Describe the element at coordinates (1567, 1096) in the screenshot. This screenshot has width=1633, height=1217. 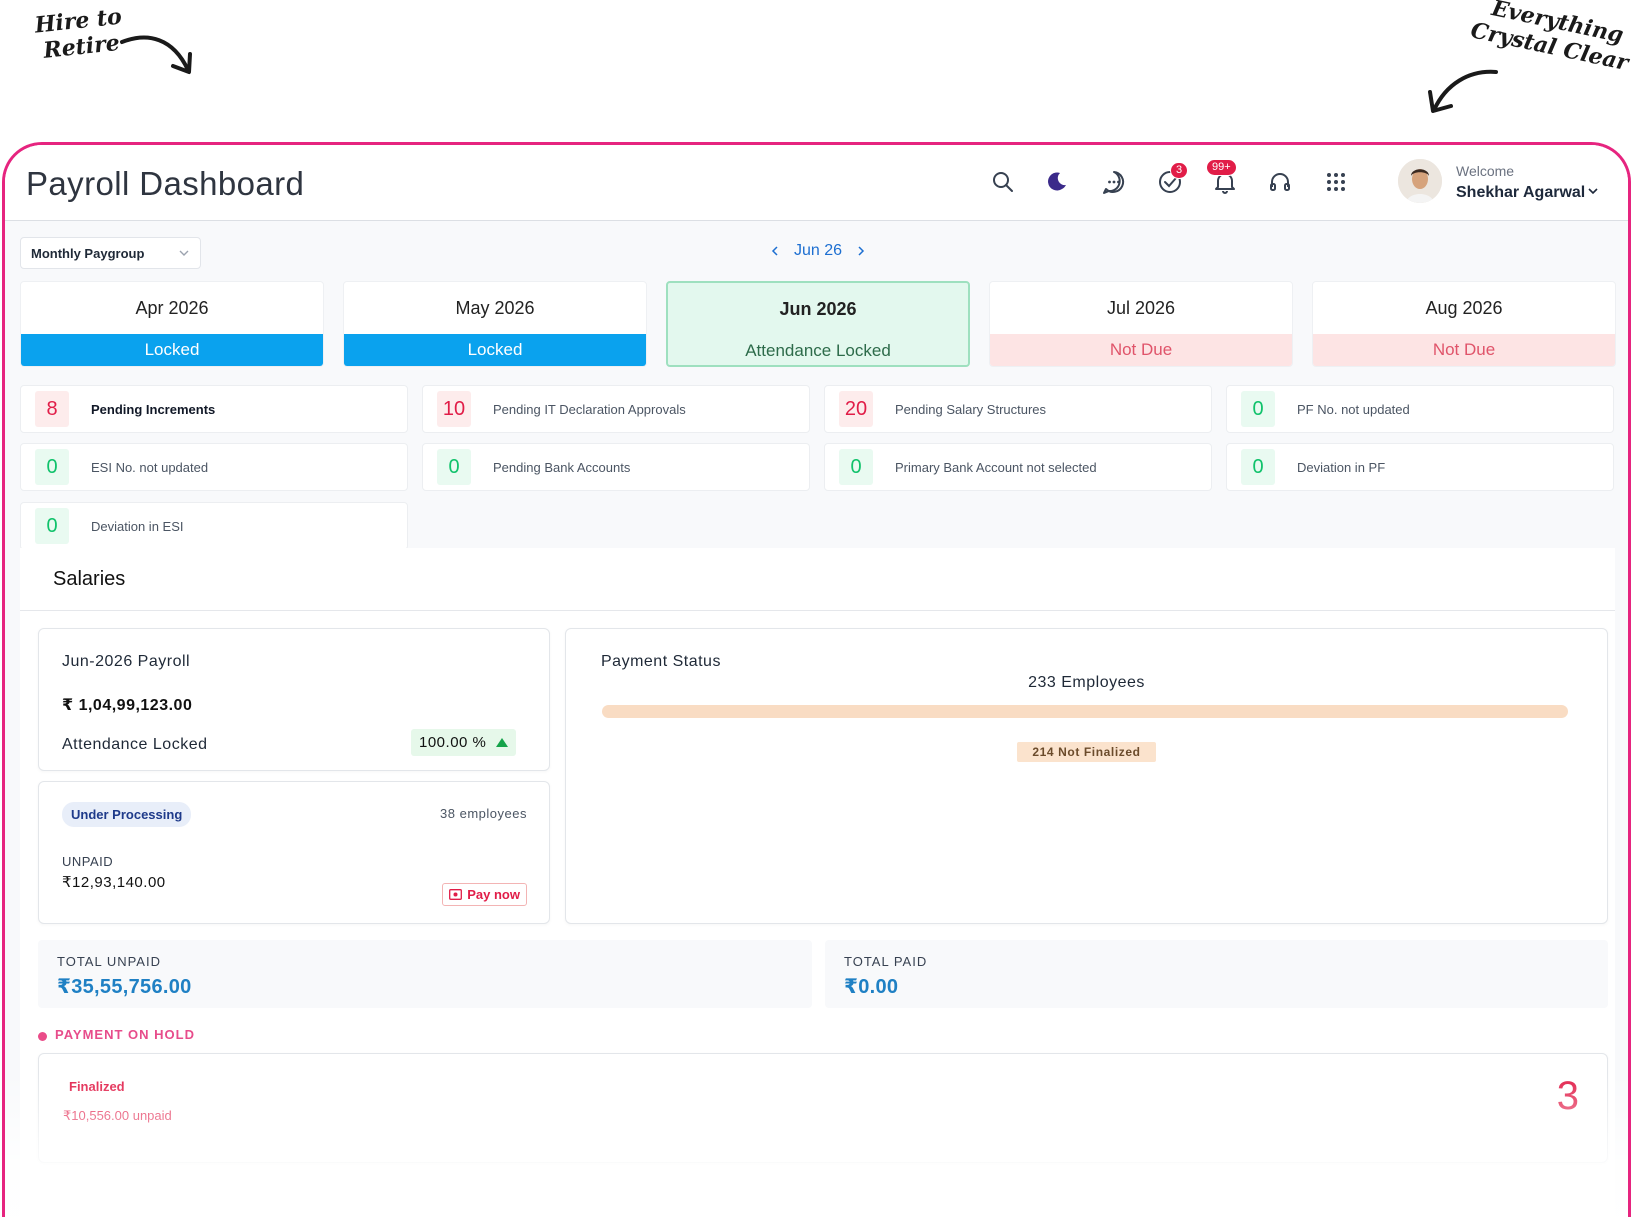
I see `on-hold-count: 3` at that location.